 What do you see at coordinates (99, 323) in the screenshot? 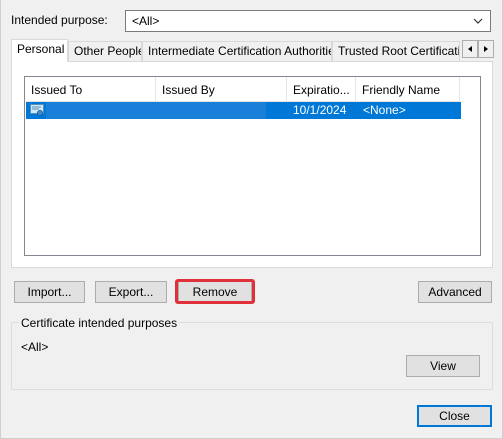
I see `intended-purposes-title: Certificate intended purposes` at bounding box center [99, 323].